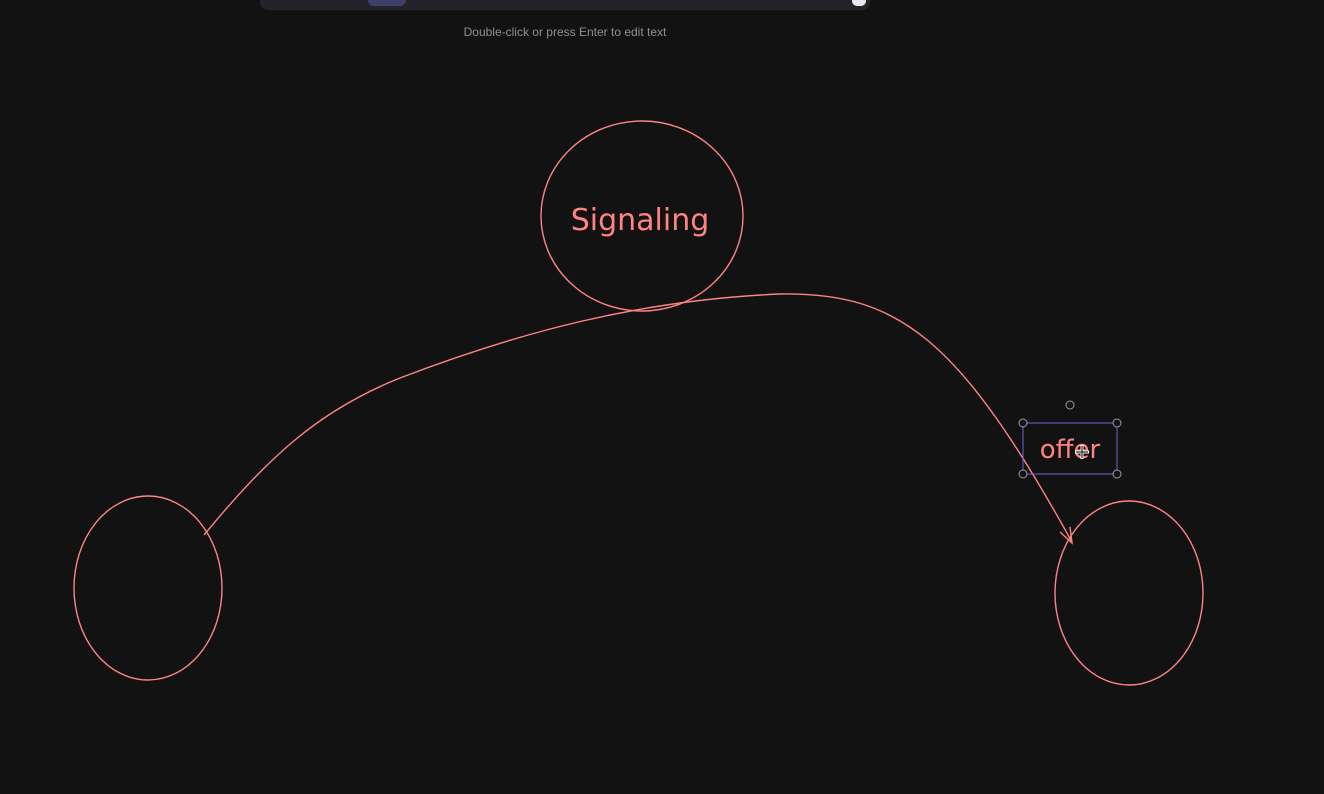  Describe the element at coordinates (1117, 474) in the screenshot. I see `resize-handle-se` at that location.